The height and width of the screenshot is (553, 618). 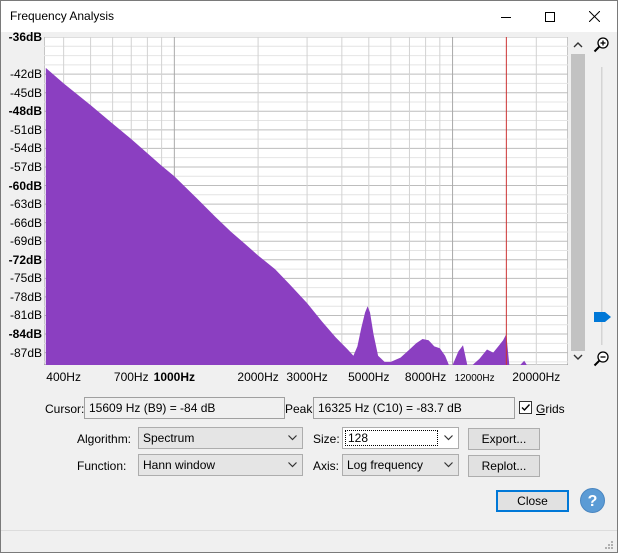 I want to click on peak-readout: 16325 Hz (C10) = -83.7 dB, so click(x=414, y=408).